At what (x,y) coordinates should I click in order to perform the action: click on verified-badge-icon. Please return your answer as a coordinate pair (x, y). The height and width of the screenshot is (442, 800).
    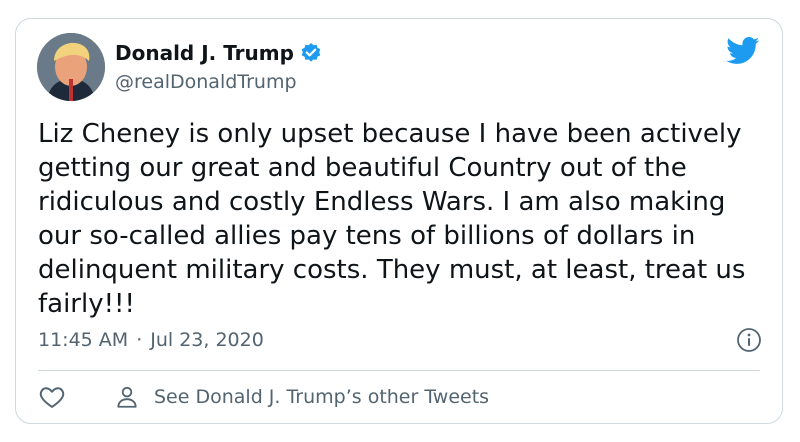
    Looking at the image, I should click on (311, 53).